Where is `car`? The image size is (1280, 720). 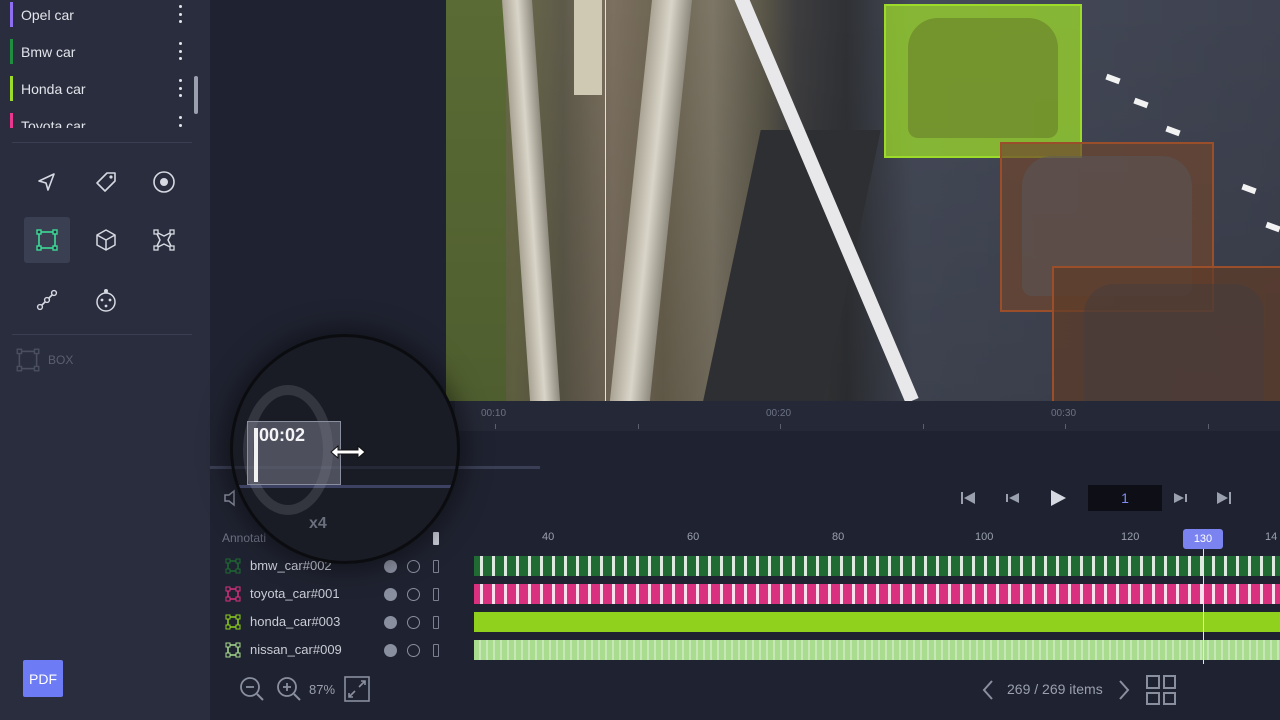 car is located at coordinates (983, 78).